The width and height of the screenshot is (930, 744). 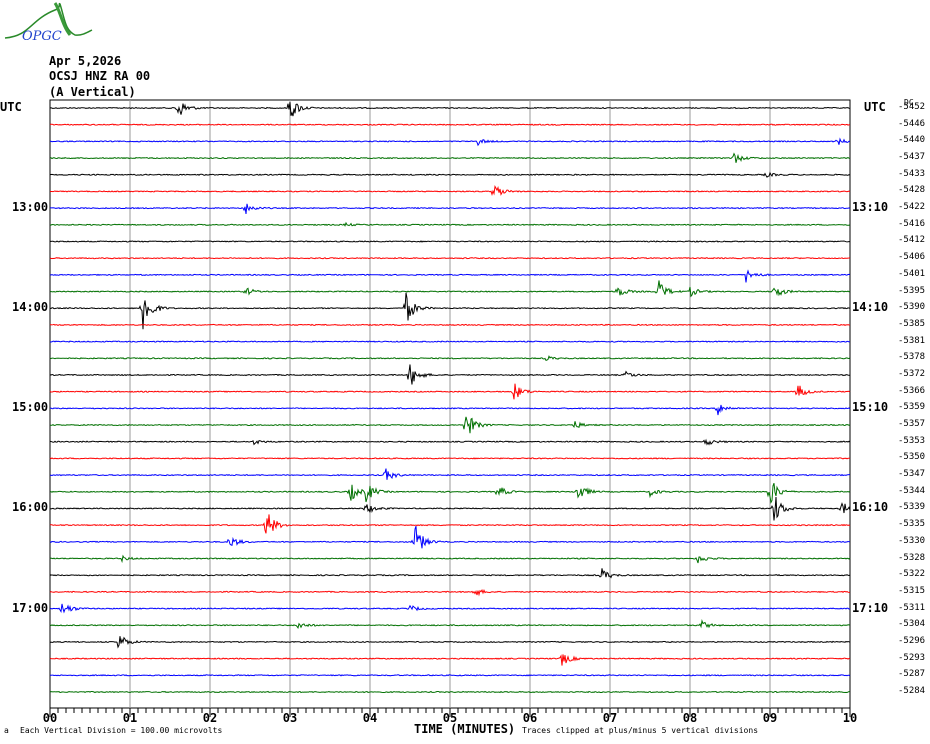 I want to click on x-tick-label: 08, so click(x=690, y=718).